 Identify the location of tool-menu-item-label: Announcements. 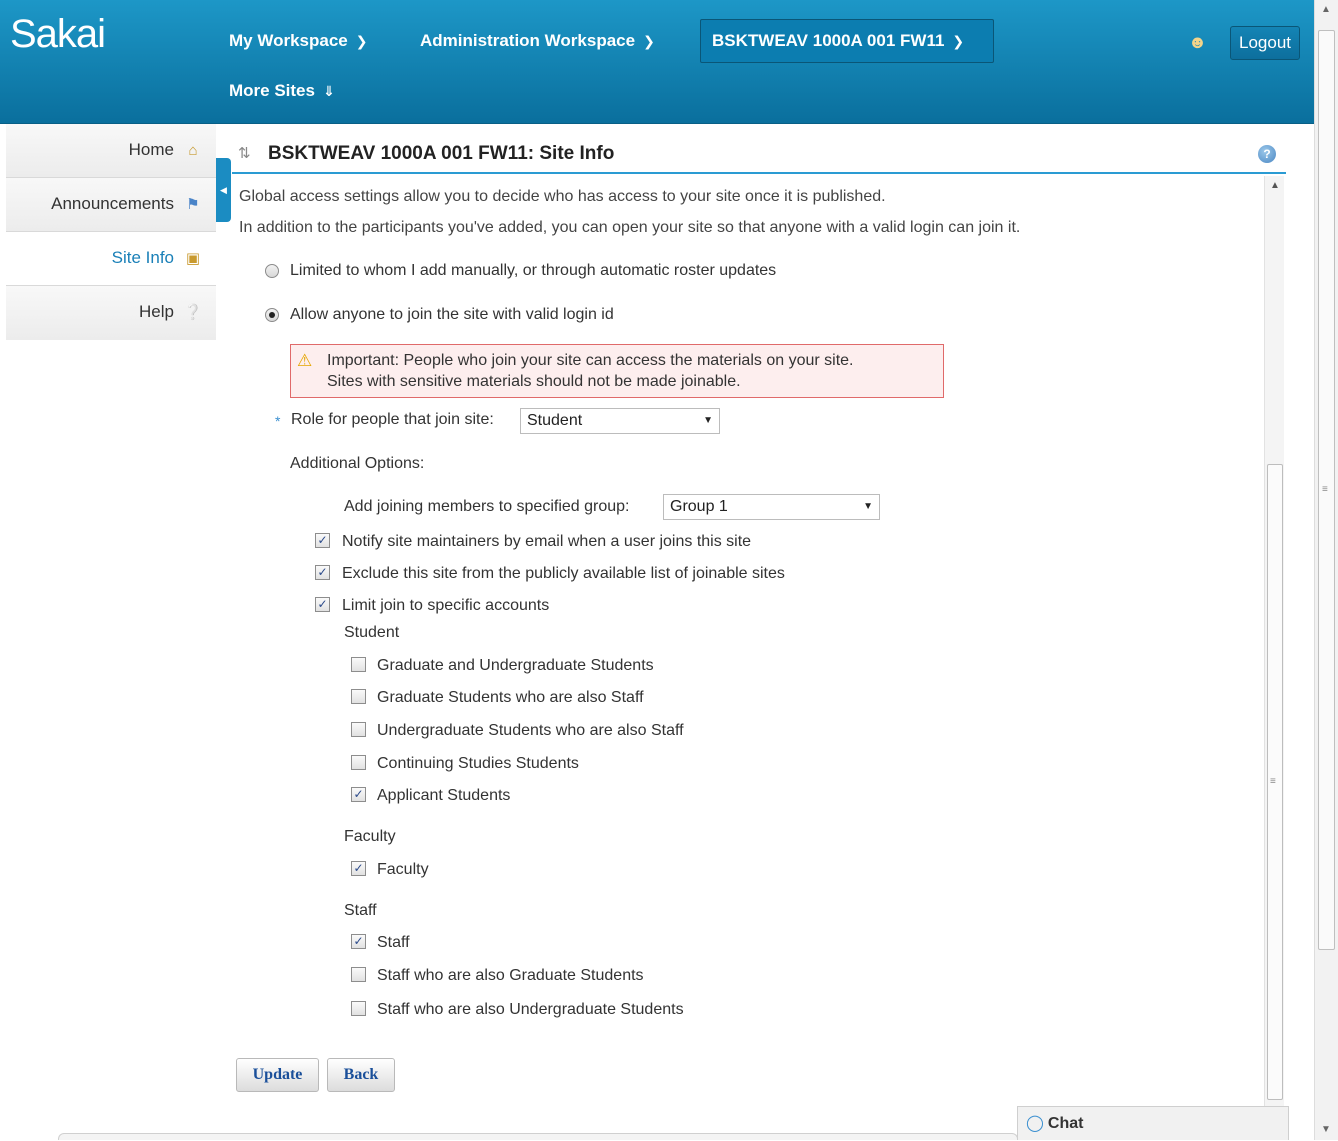
(112, 203).